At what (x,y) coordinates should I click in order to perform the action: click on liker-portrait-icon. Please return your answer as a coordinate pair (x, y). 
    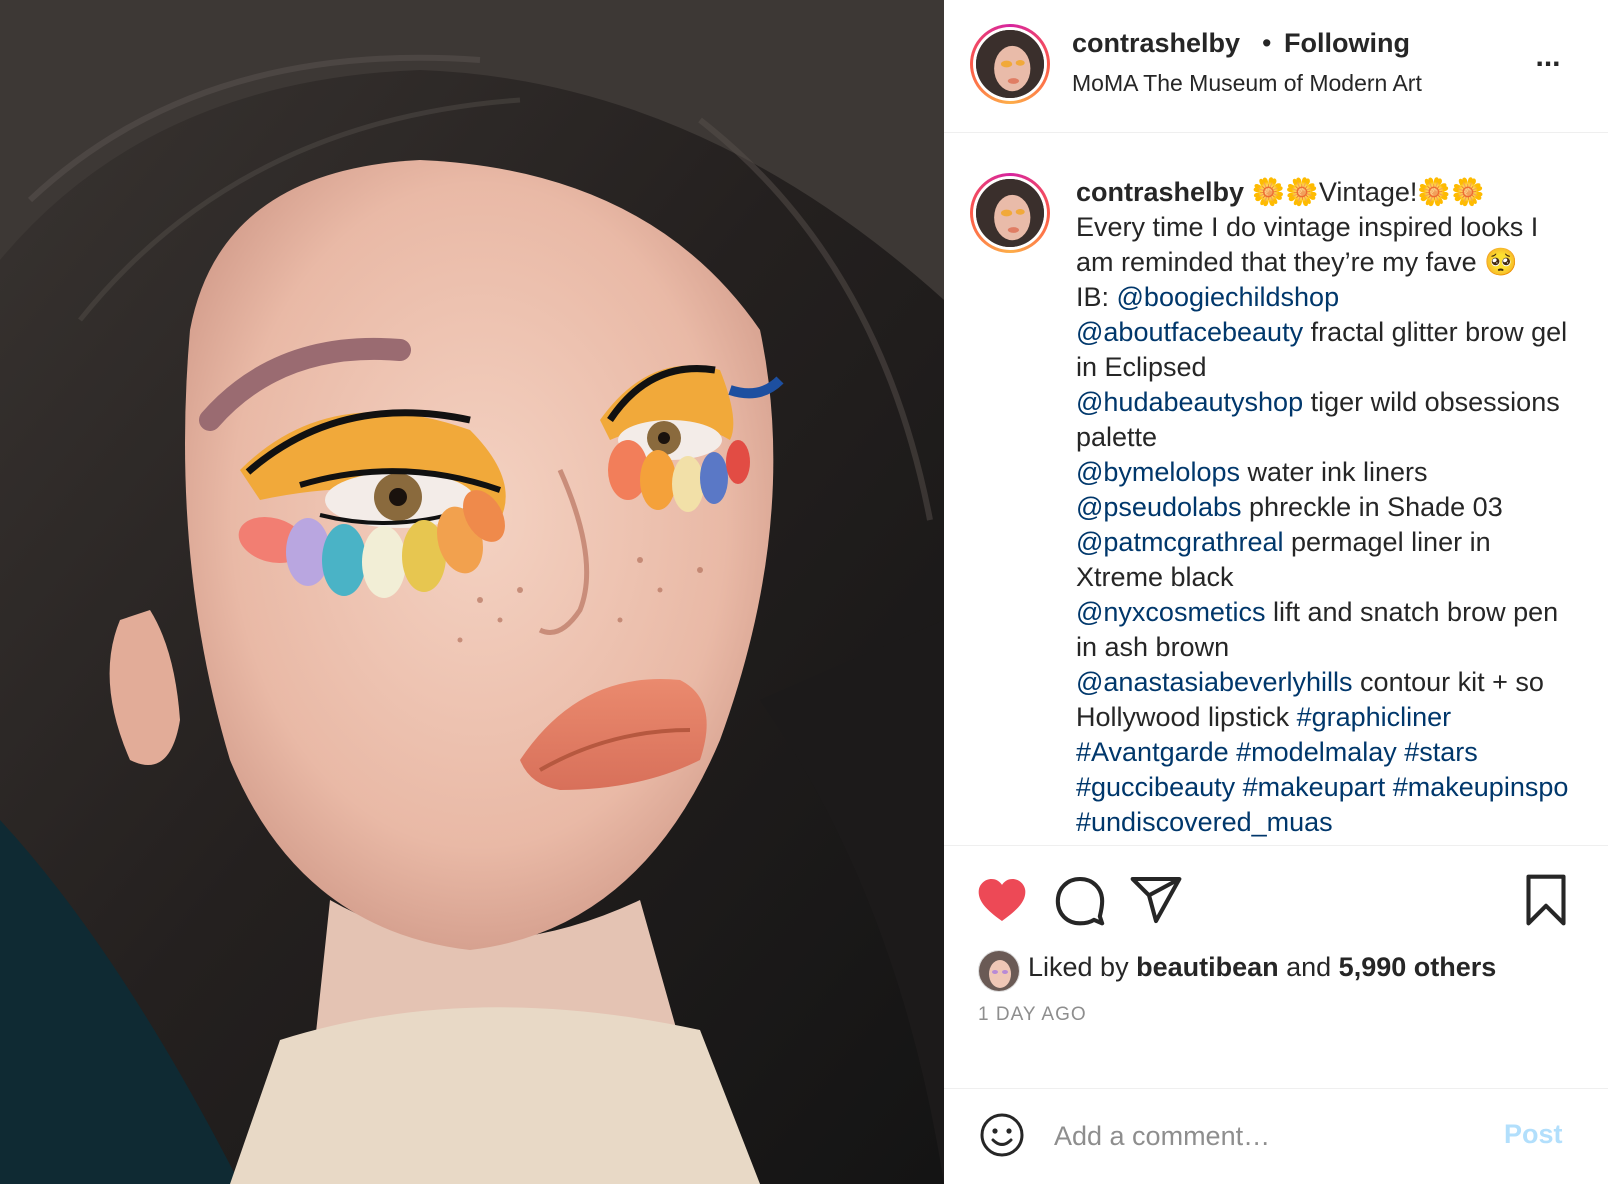
    Looking at the image, I should click on (999, 971).